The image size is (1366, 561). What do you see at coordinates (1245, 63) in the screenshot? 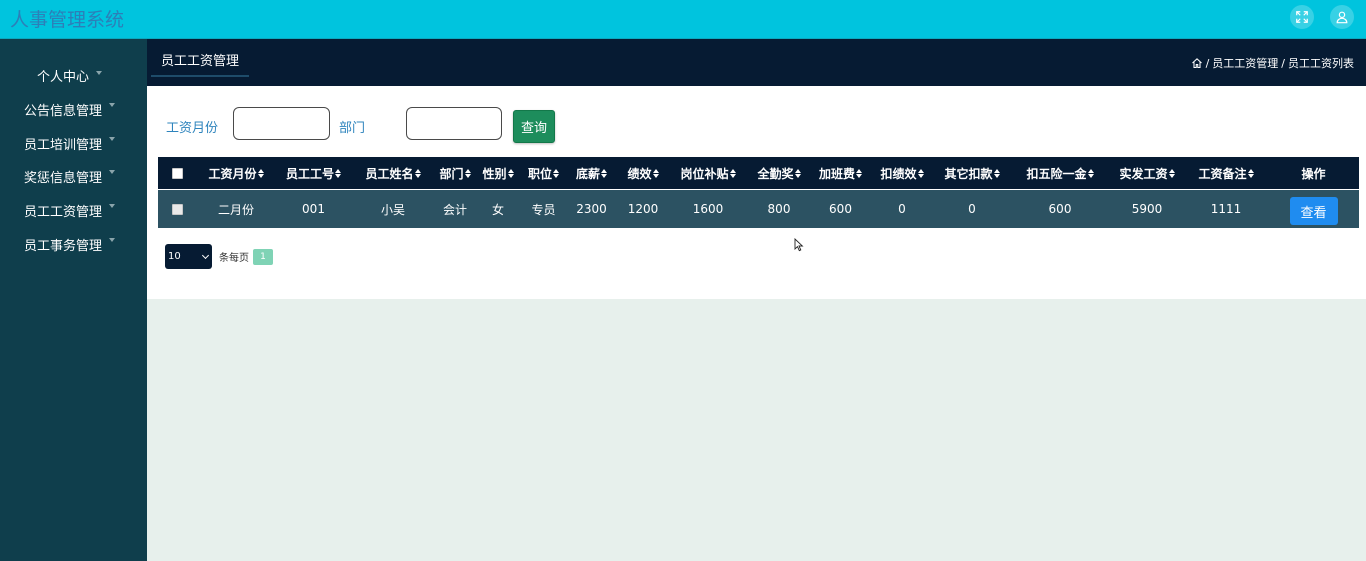
I see `breadcrumb-item: 员工工资管理` at bounding box center [1245, 63].